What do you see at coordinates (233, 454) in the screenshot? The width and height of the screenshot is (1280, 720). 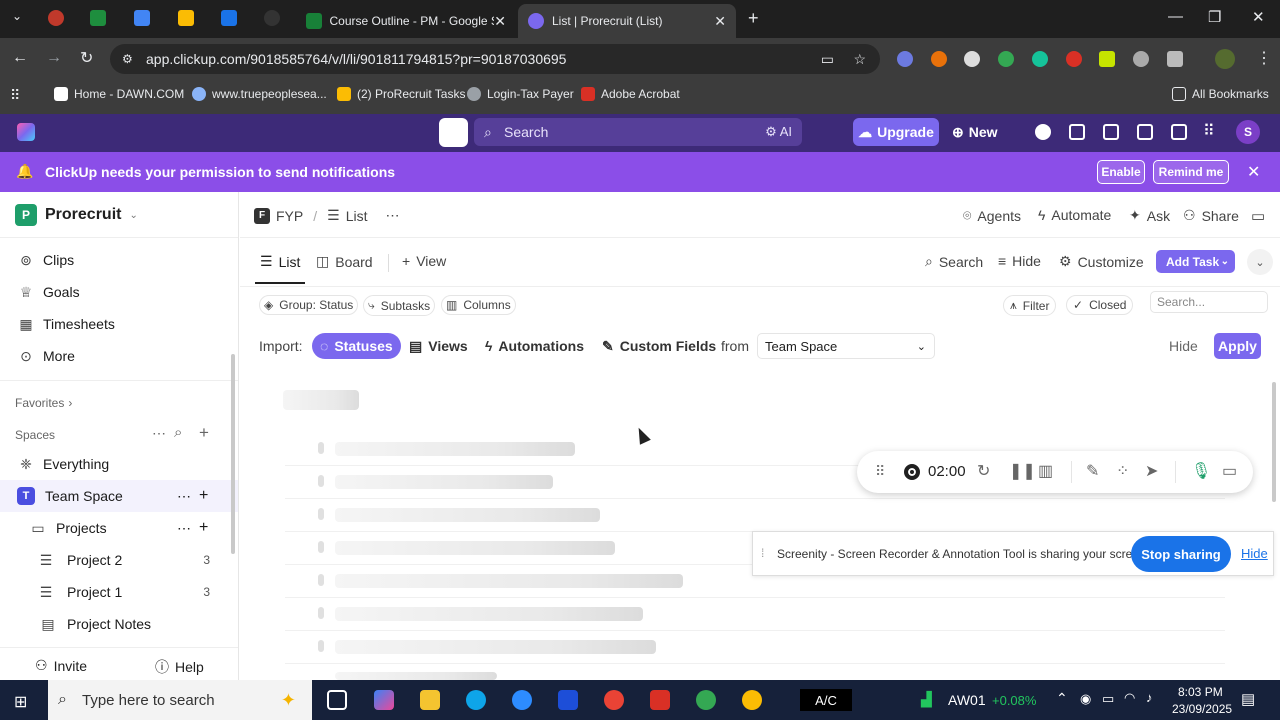 I see `sidebar-scrollbar` at bounding box center [233, 454].